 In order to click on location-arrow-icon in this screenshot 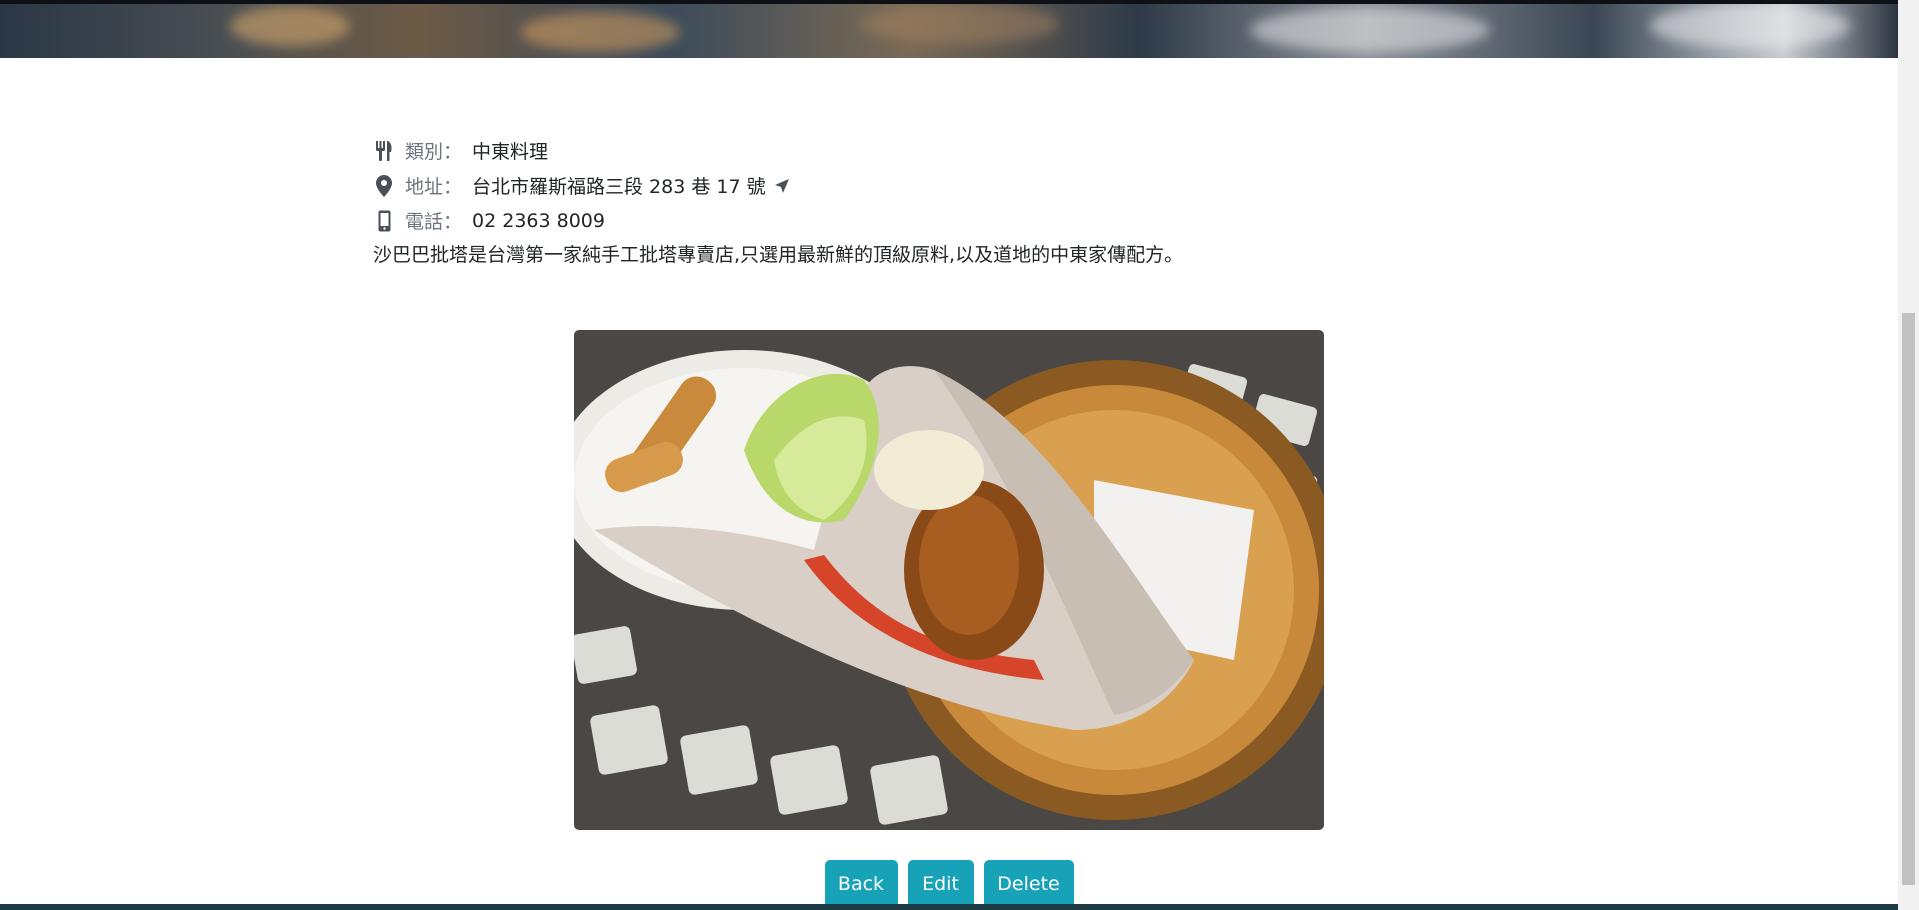, I will do `click(782, 186)`.